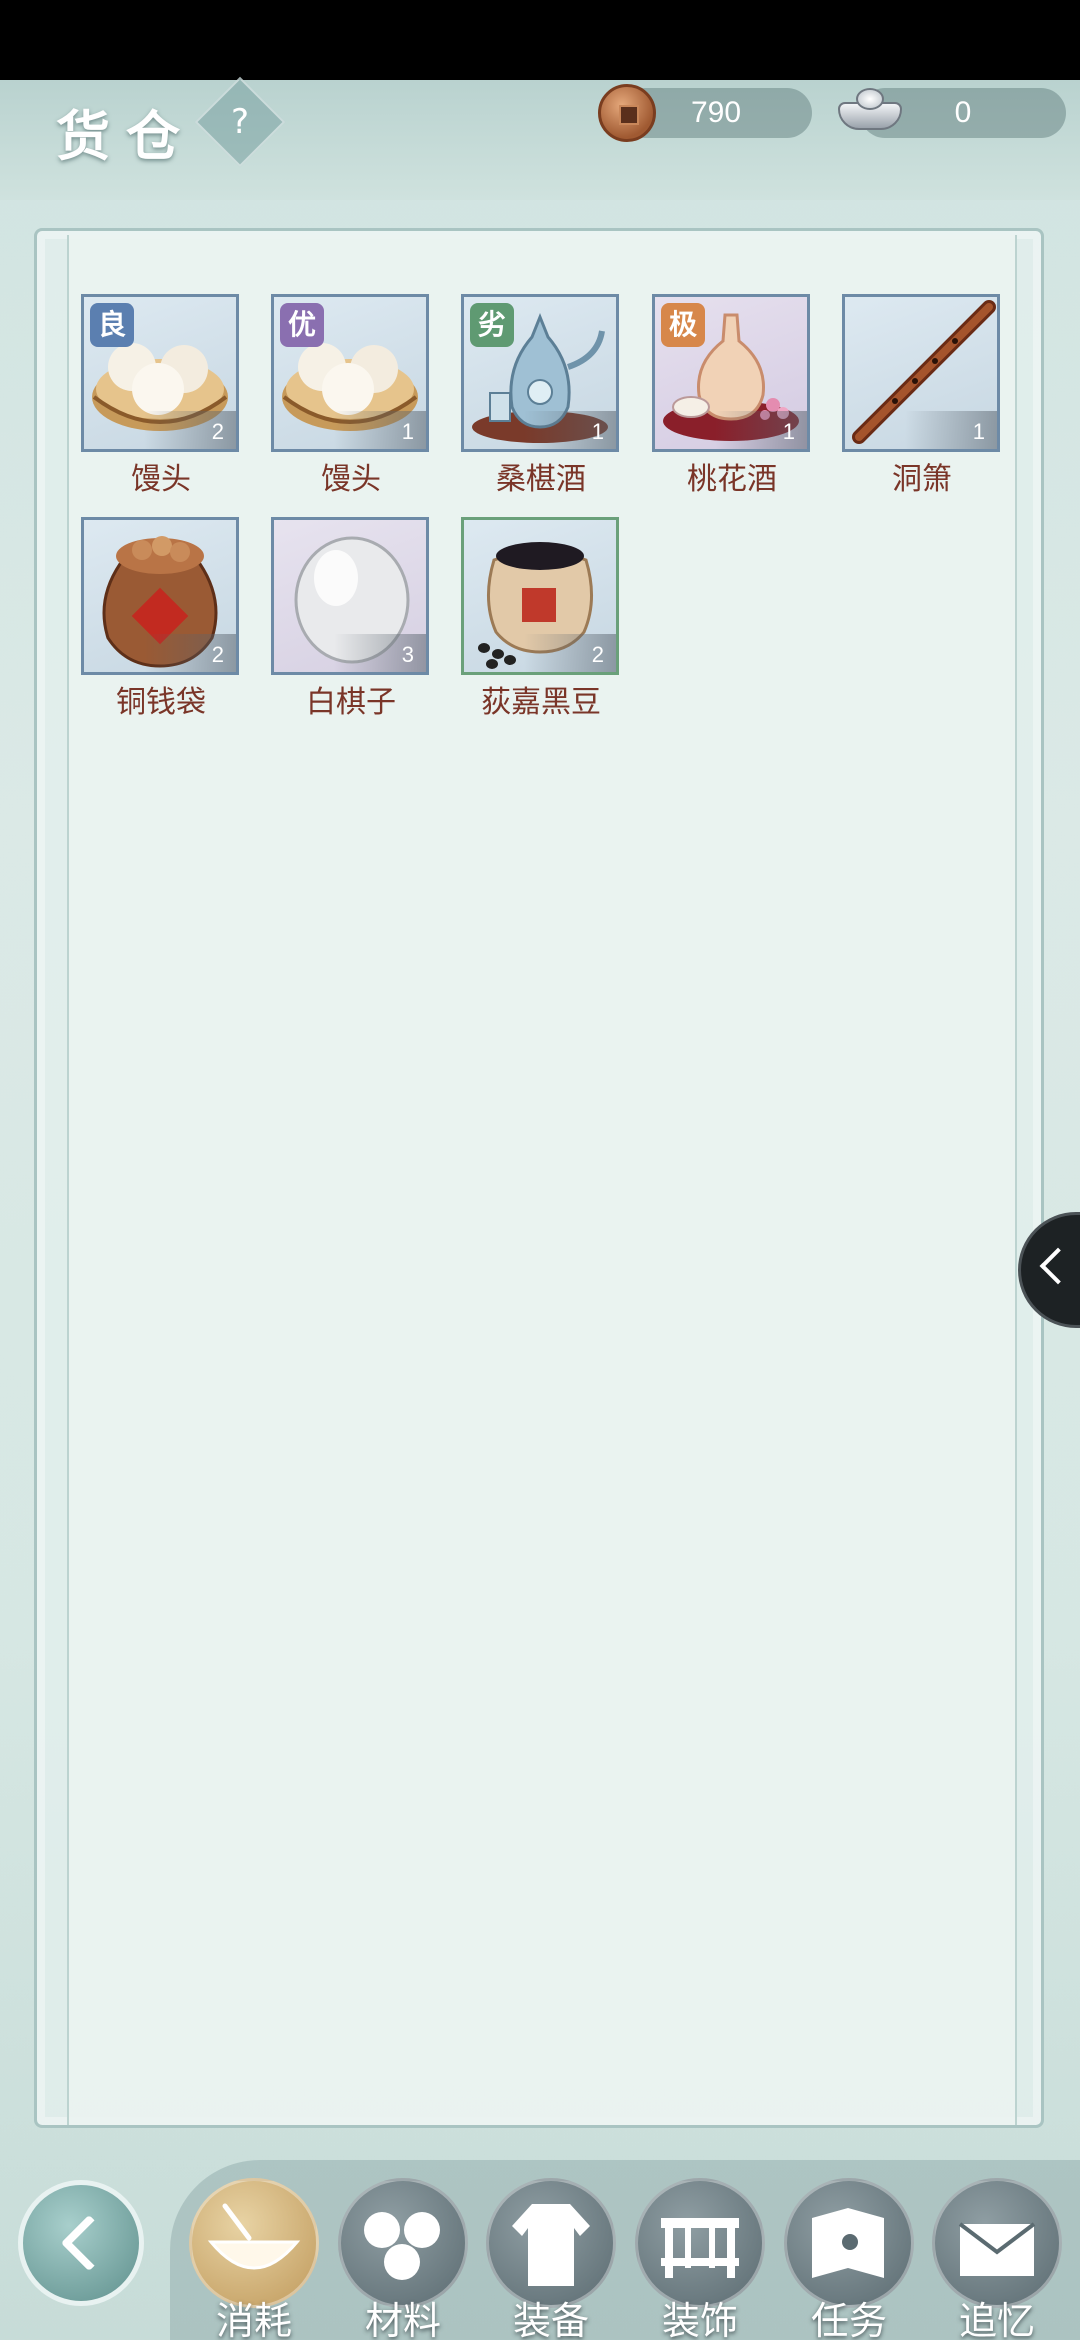 The height and width of the screenshot is (2340, 1080). I want to click on item-name: 荻嘉黑豆, so click(541, 702).